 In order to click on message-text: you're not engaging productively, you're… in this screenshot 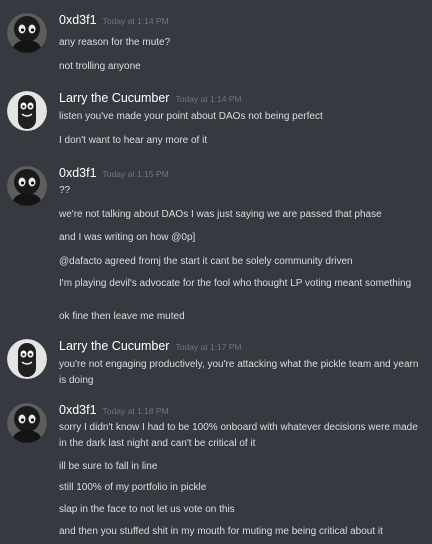, I will do `click(239, 372)`.